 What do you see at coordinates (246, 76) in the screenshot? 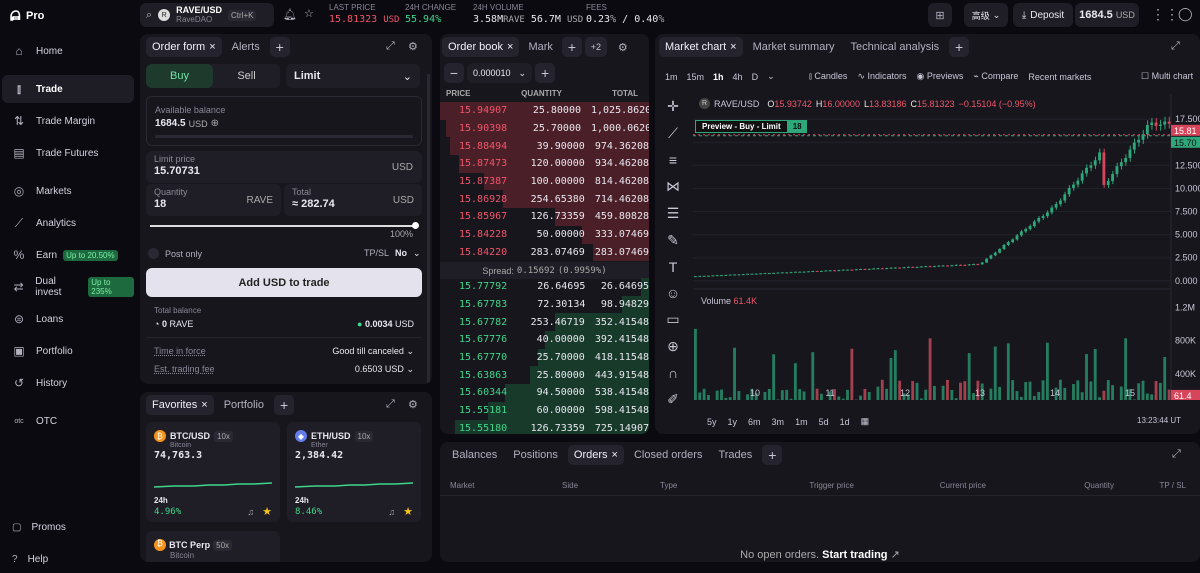
I see `sell-button: Sell` at bounding box center [246, 76].